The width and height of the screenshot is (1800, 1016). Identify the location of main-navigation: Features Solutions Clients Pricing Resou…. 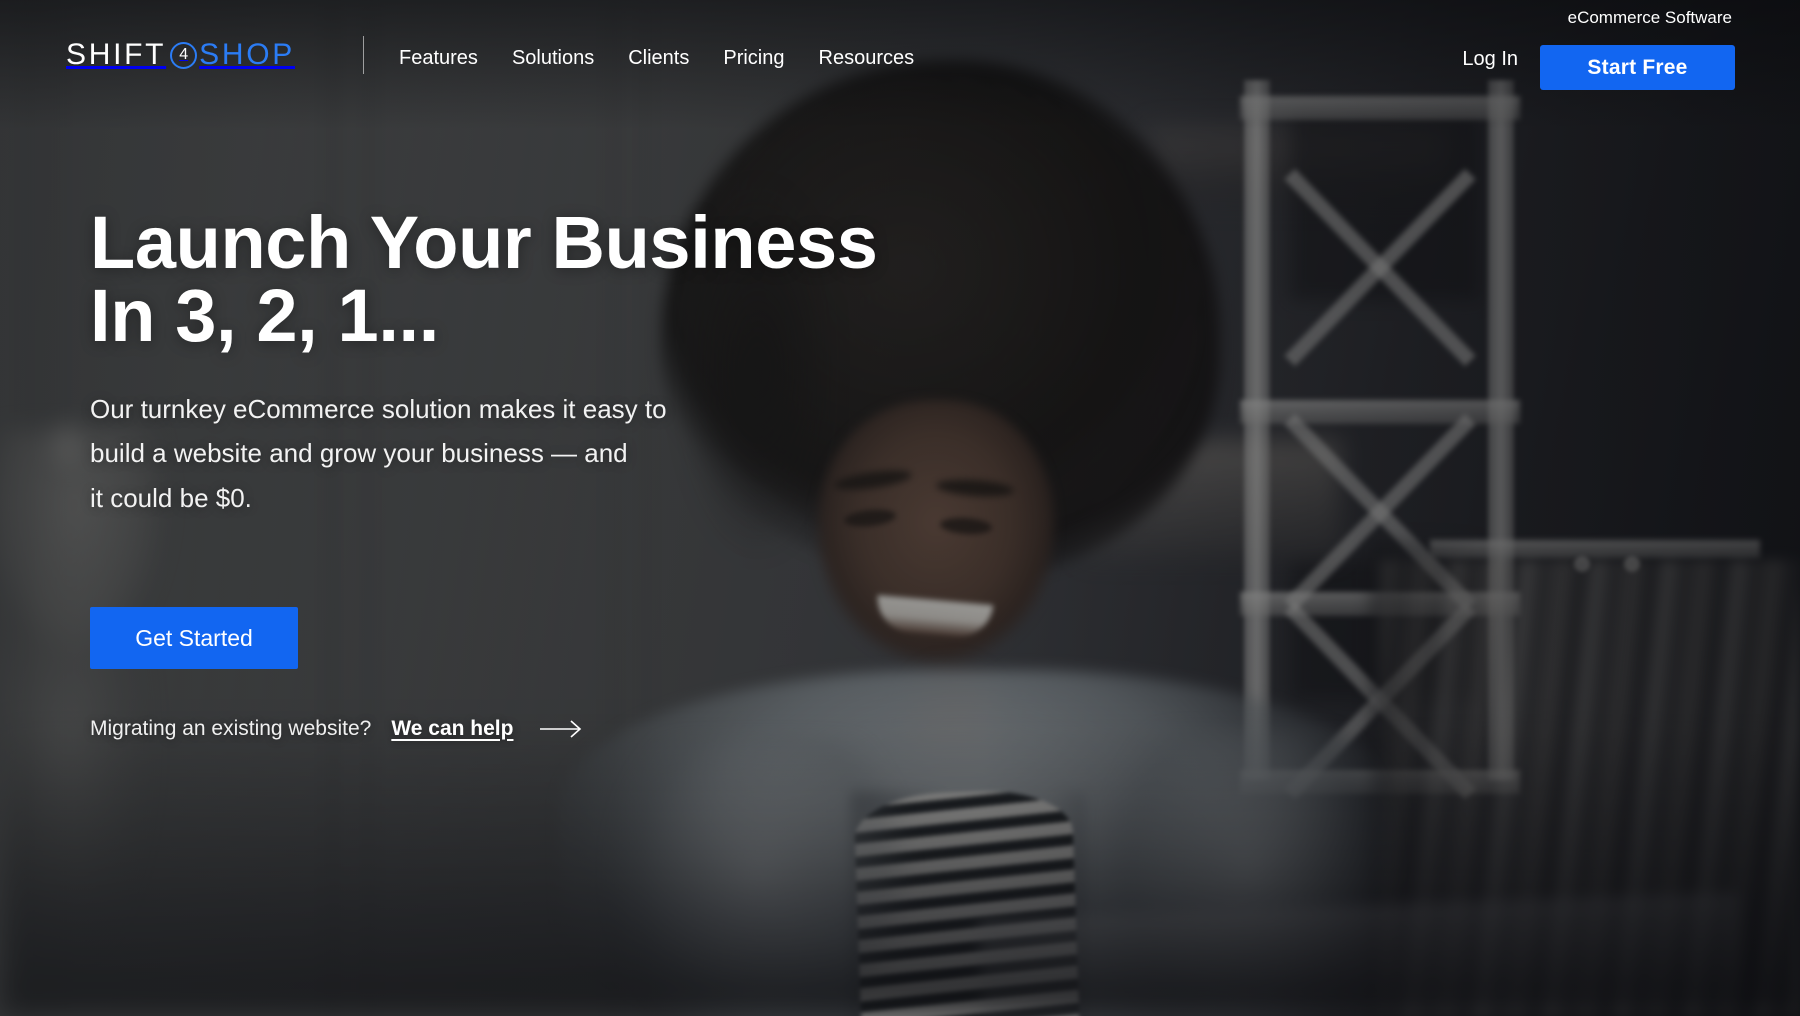
(656, 58).